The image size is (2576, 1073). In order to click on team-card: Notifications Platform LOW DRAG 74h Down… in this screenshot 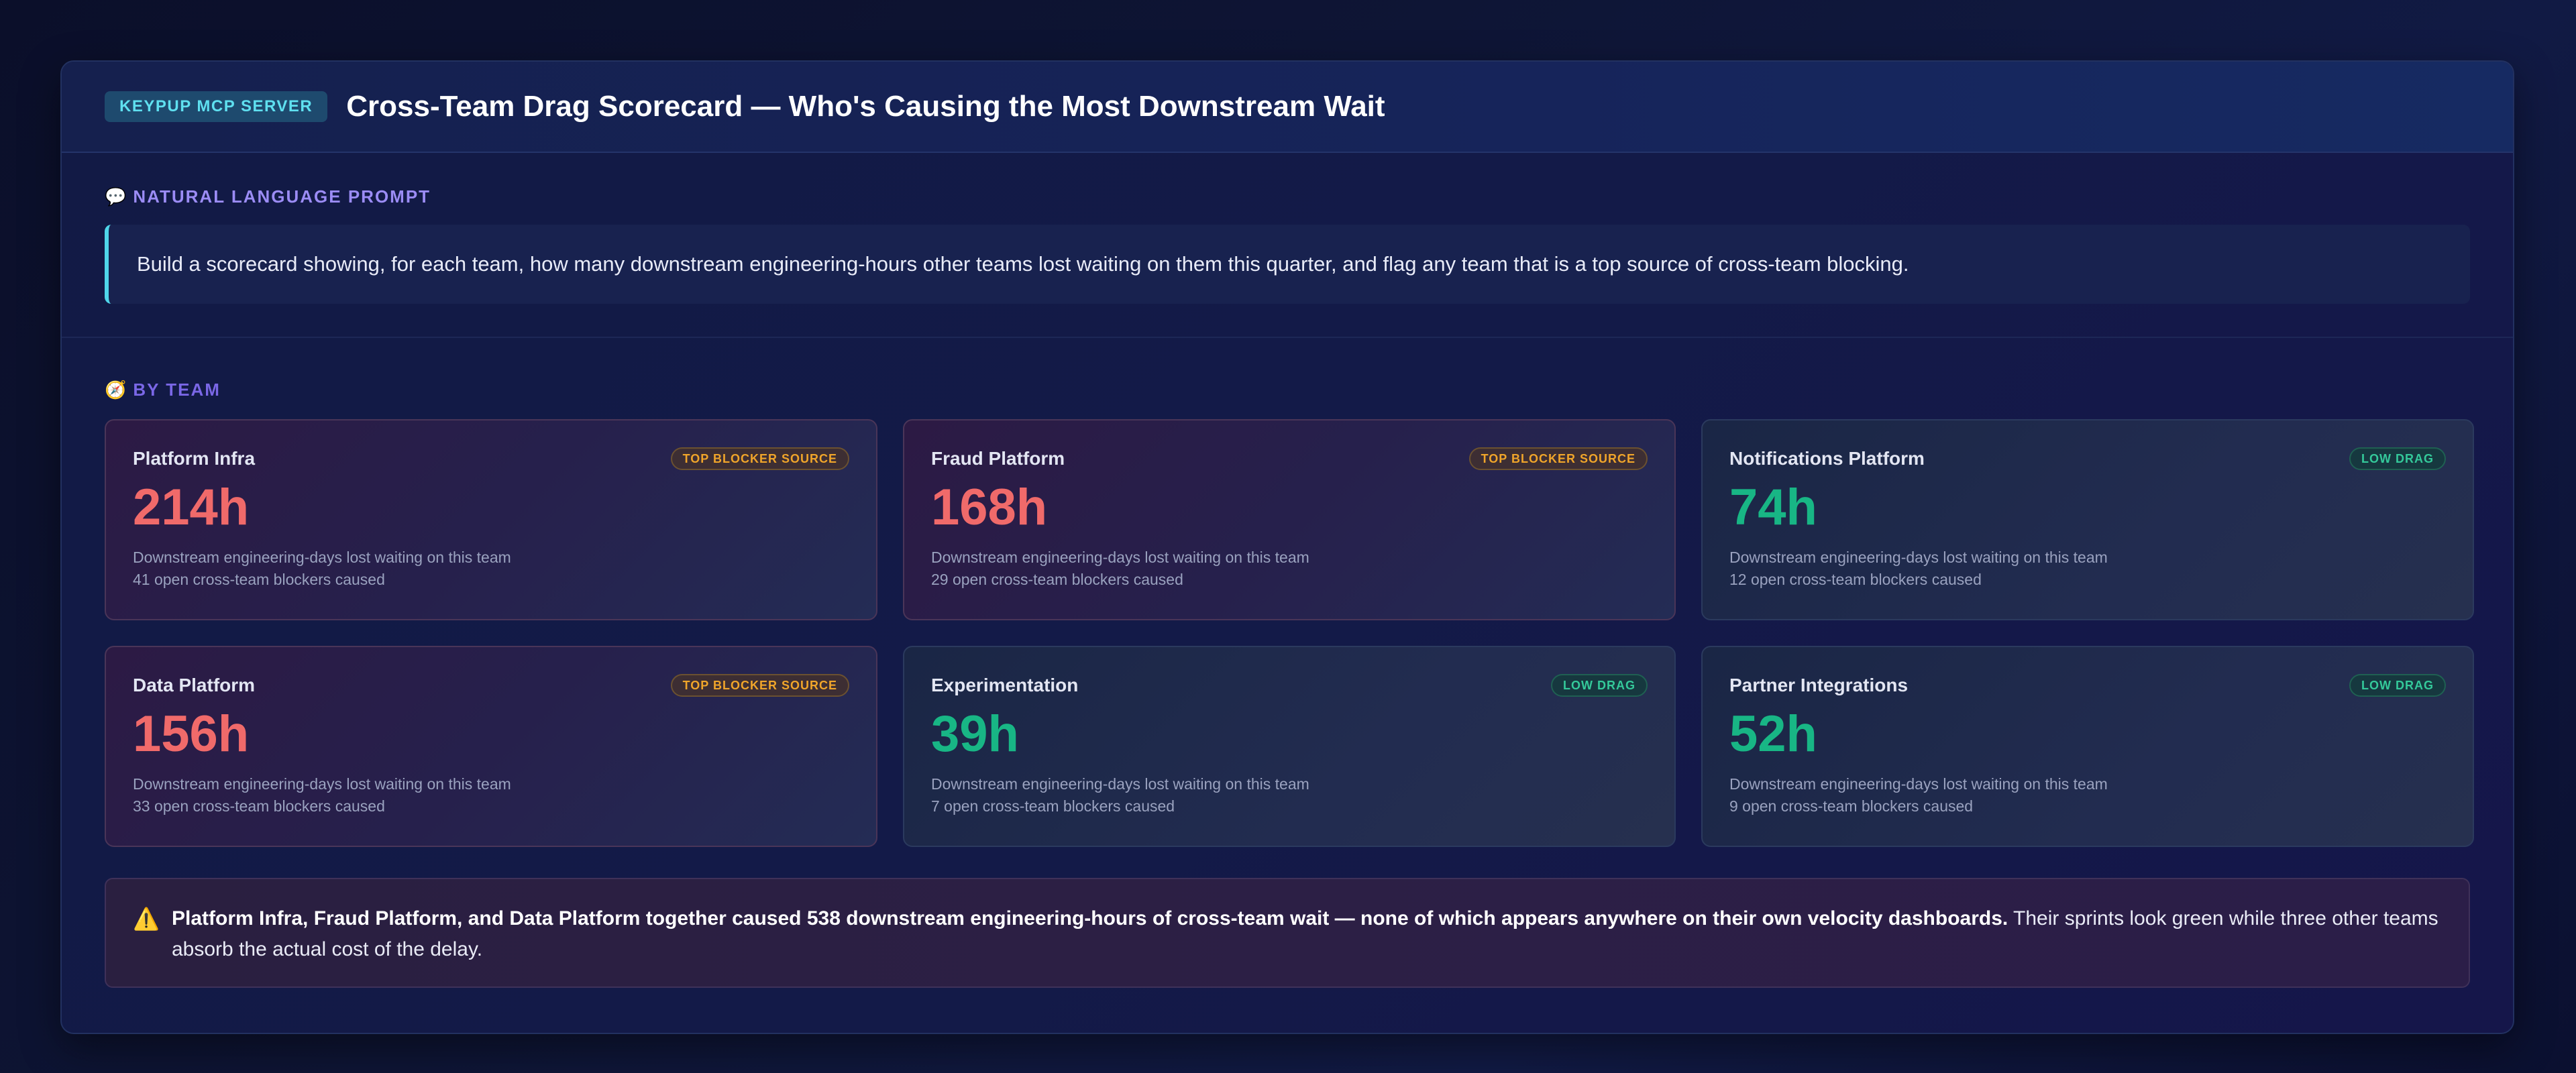, I will do `click(2087, 519)`.